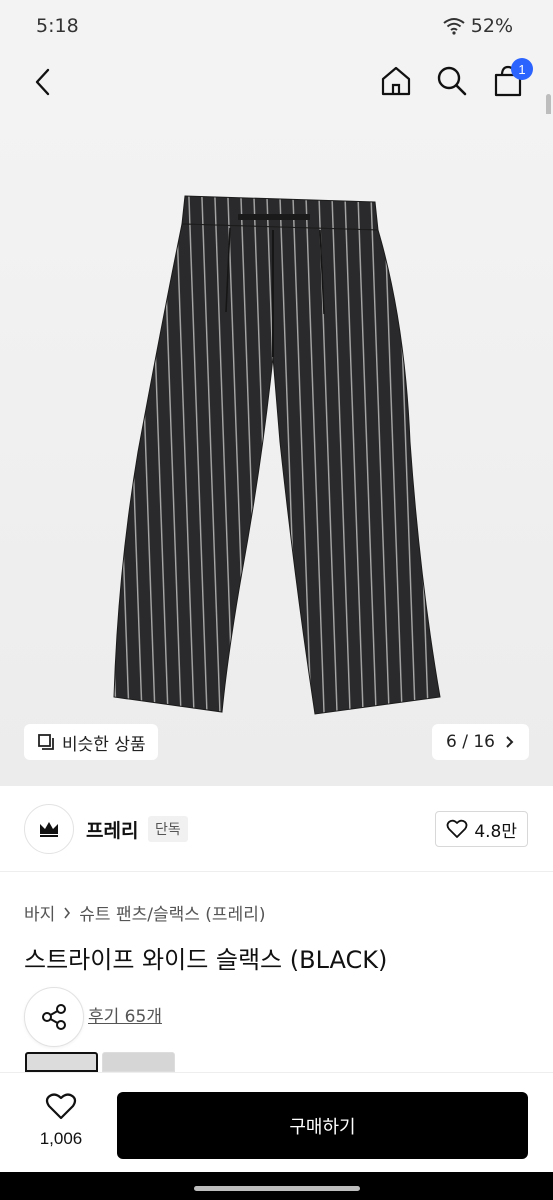  I want to click on wifi-icon, so click(454, 26).